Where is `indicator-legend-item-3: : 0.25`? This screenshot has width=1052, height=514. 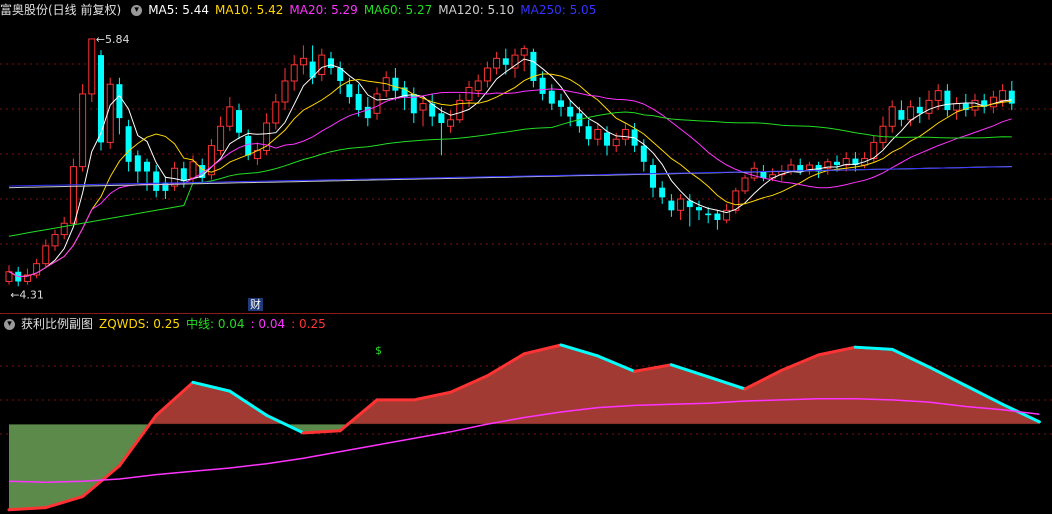
indicator-legend-item-3: : 0.25 is located at coordinates (308, 324).